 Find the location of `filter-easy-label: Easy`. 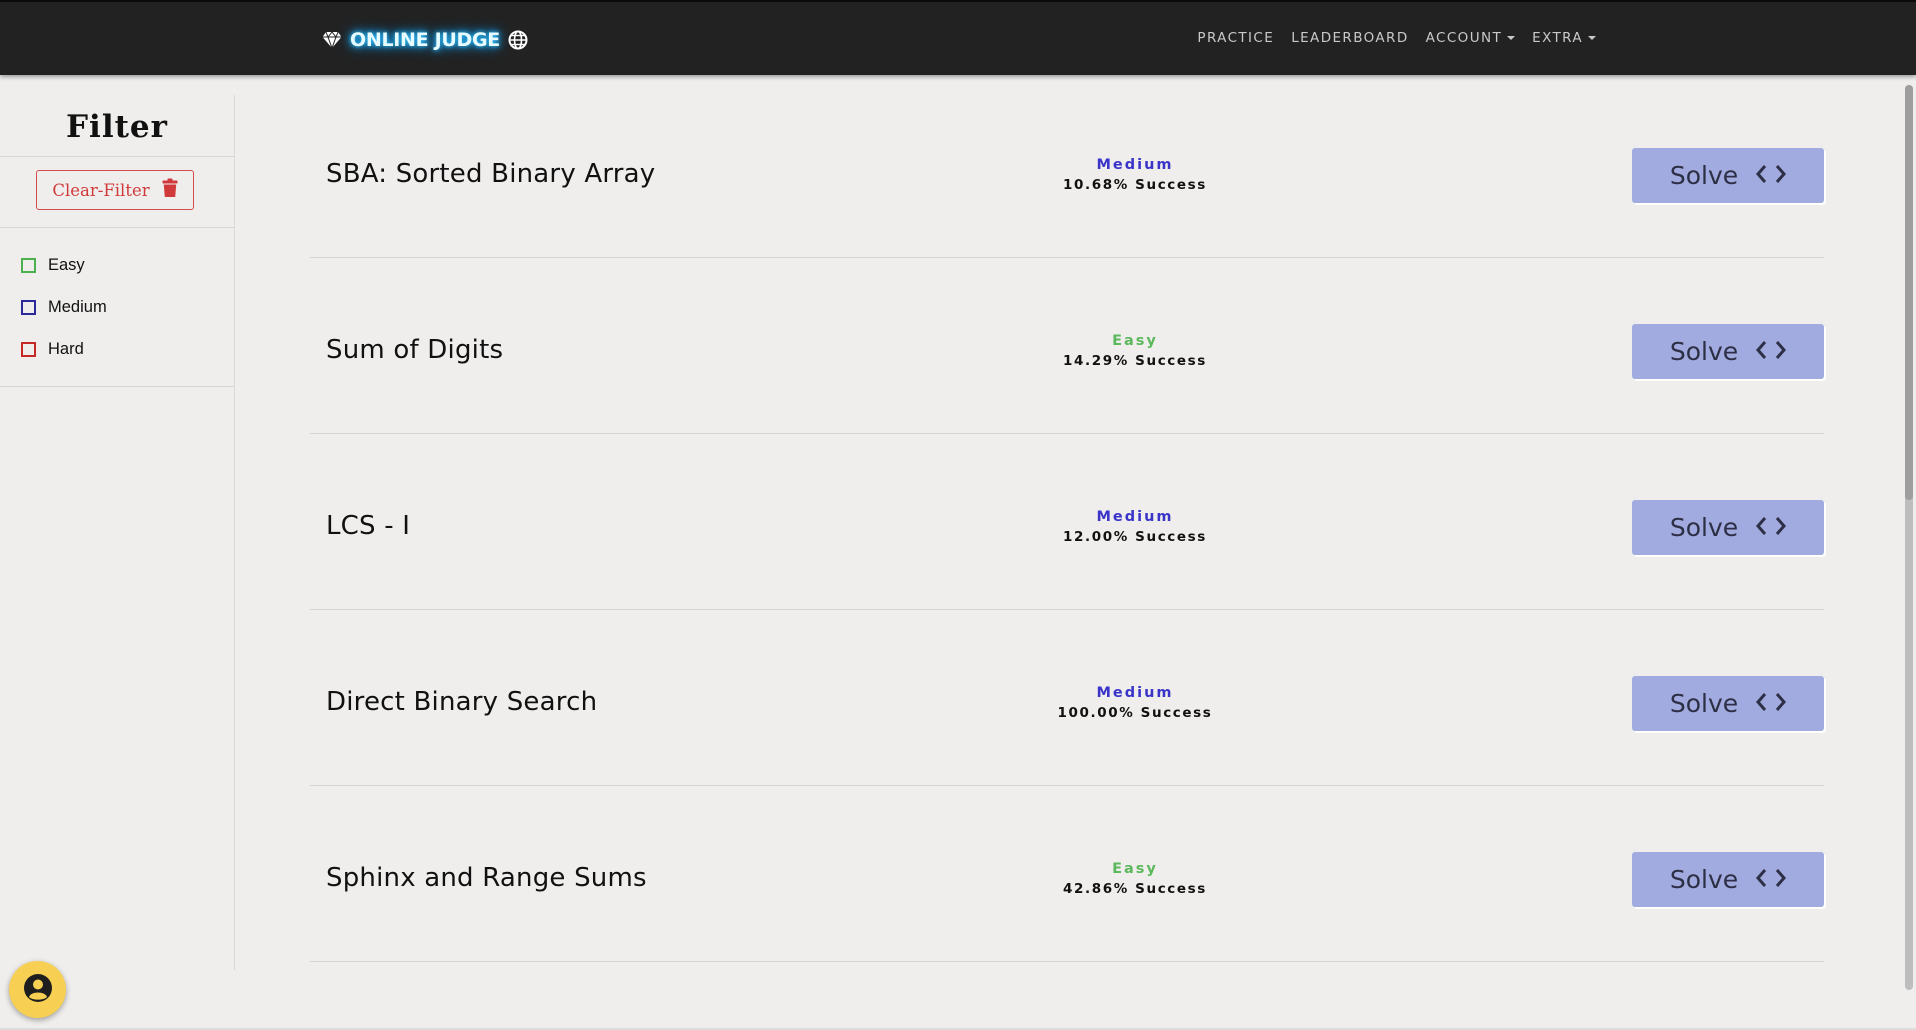

filter-easy-label: Easy is located at coordinates (66, 265).